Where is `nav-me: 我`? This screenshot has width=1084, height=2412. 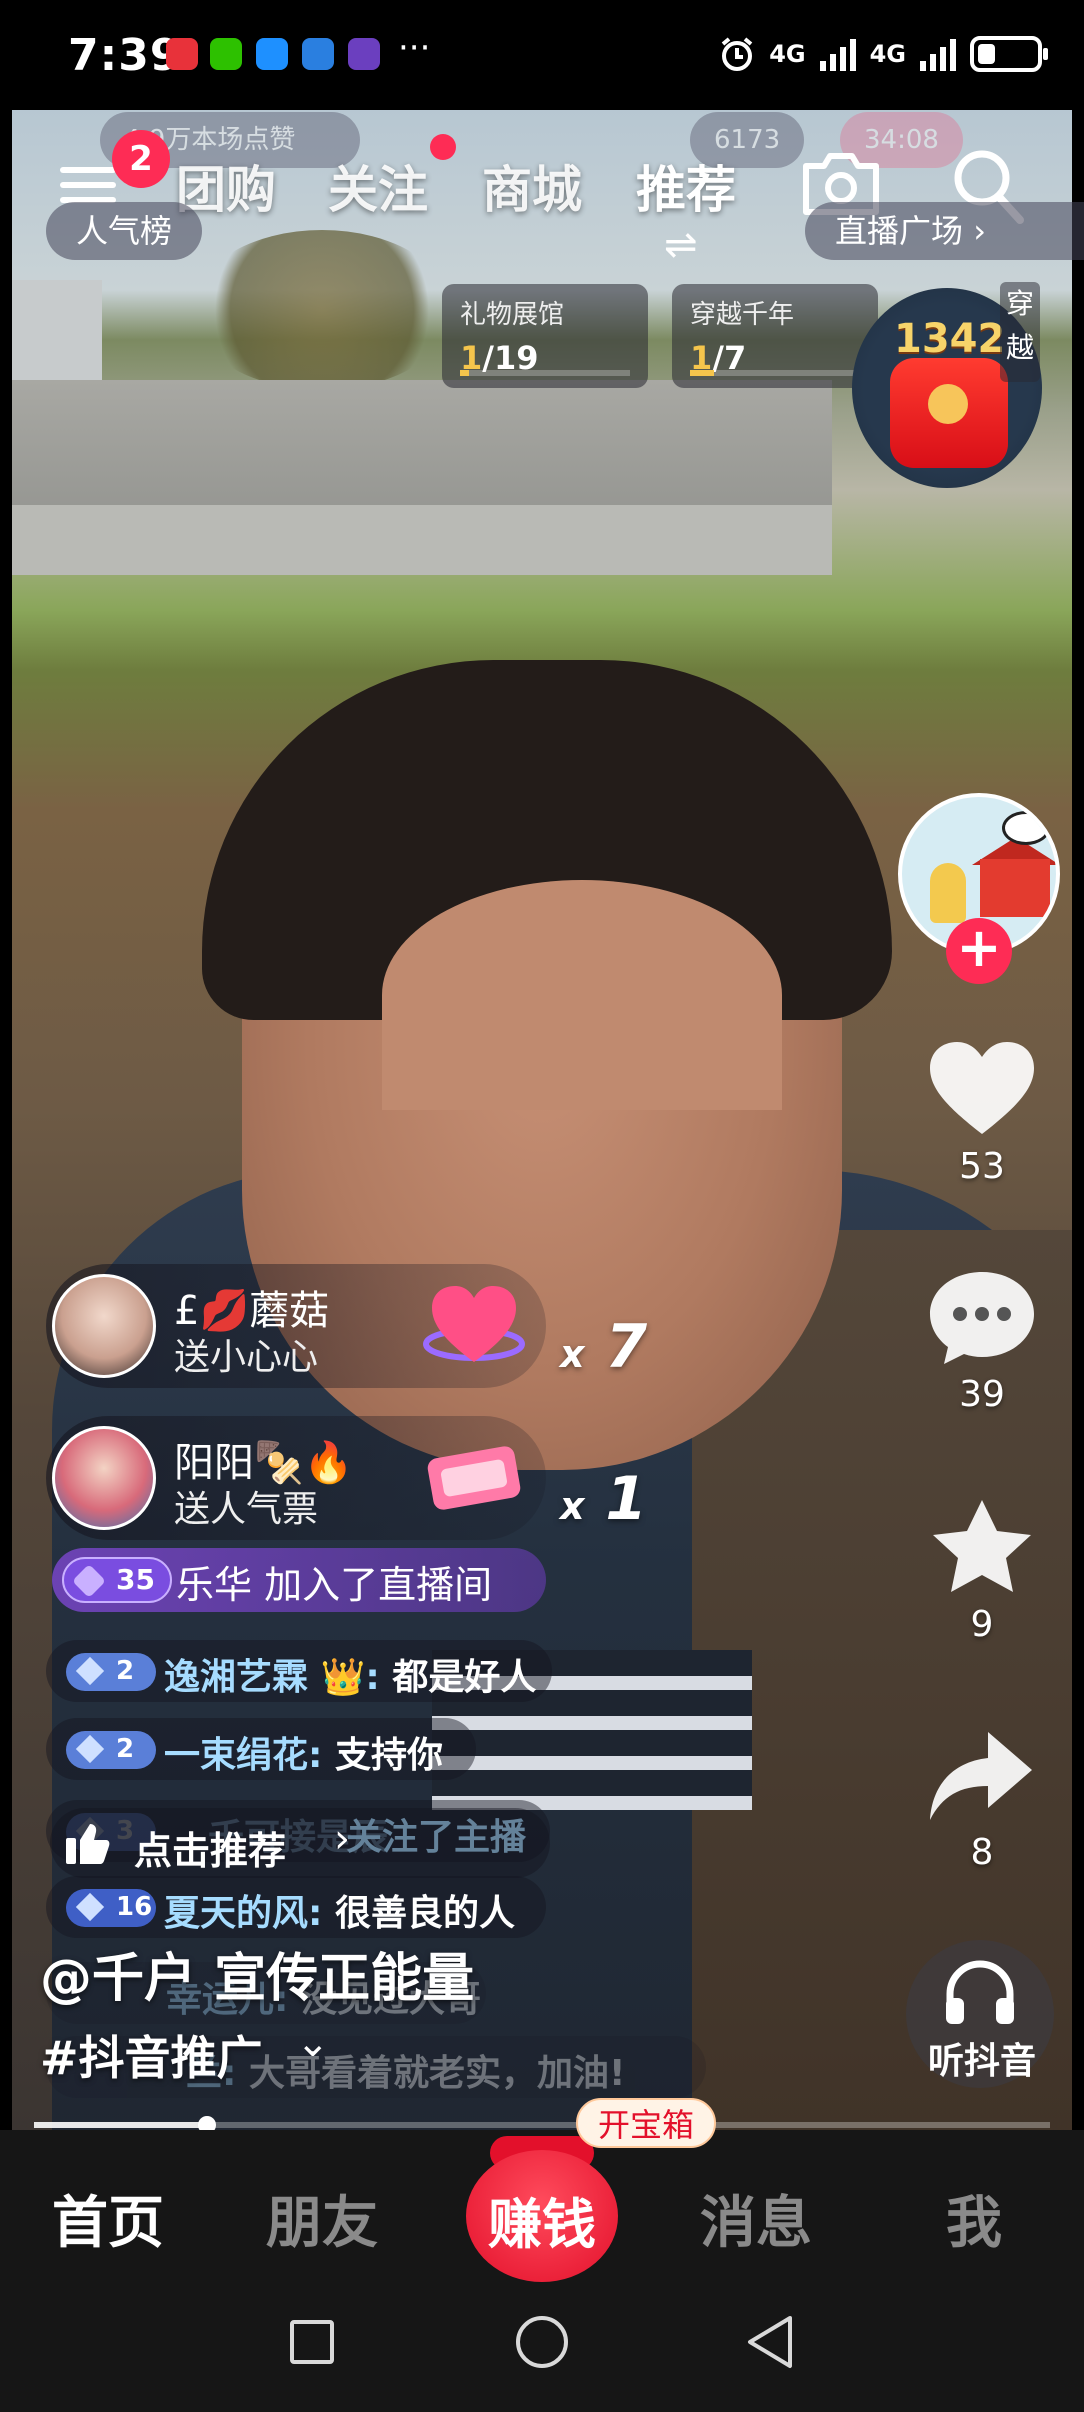
nav-me: 我 is located at coordinates (974, 2218).